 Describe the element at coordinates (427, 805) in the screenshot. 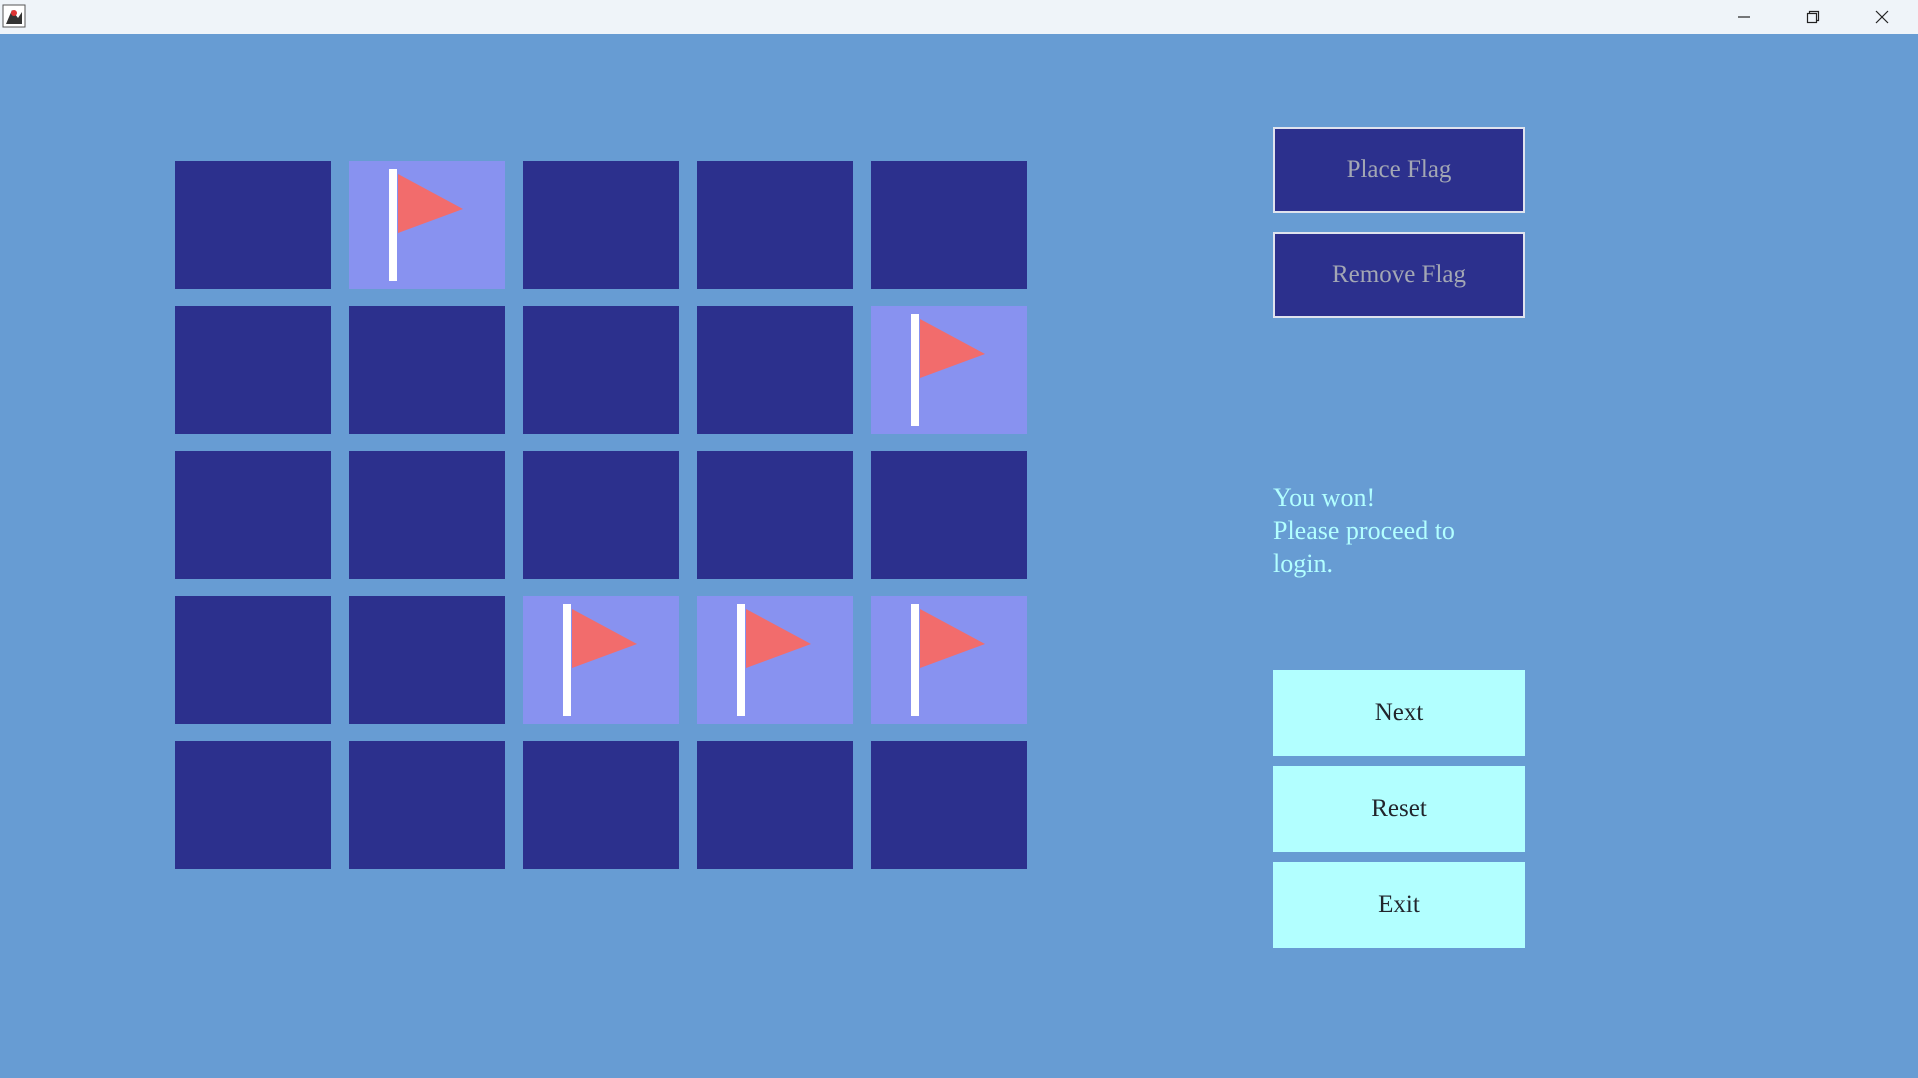

I see `board-cell-r5-c2` at that location.